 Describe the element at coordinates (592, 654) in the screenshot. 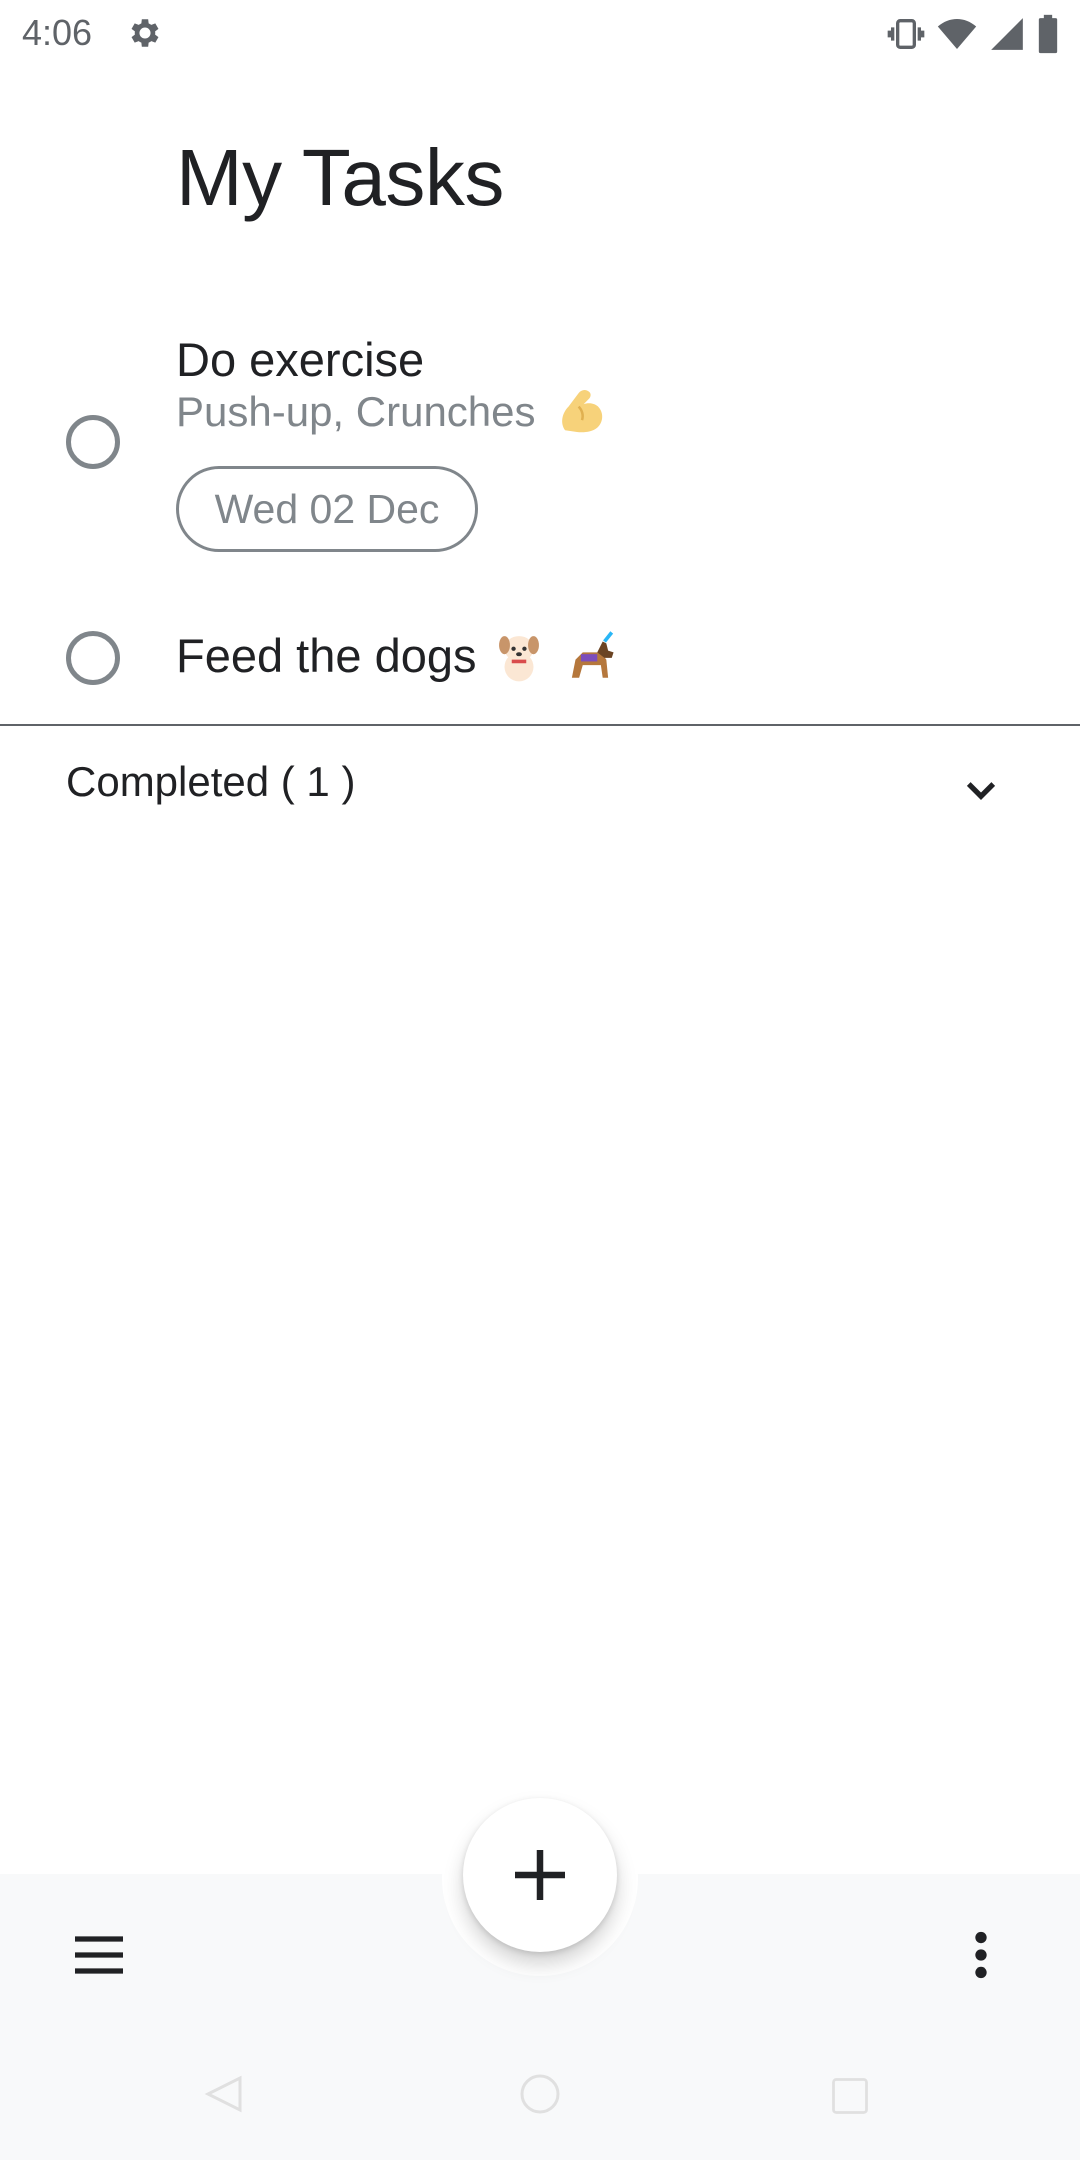

I see `service-dog-icon` at that location.